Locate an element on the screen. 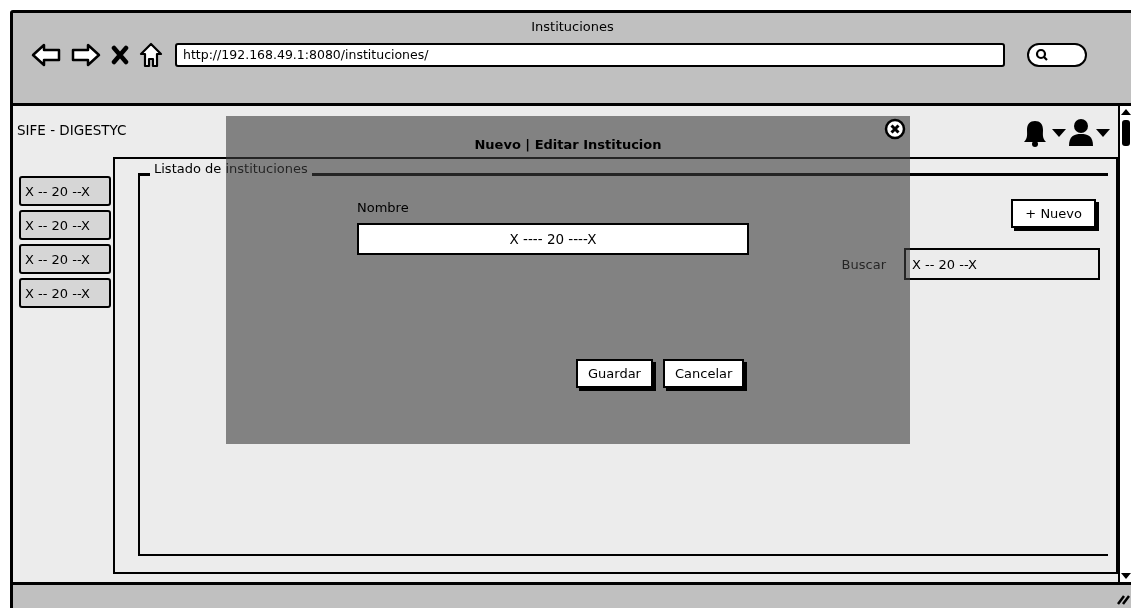 This screenshot has width=1131, height=608. address-bar: http://192.168.49.1:8080/instituciones/ is located at coordinates (590, 55).